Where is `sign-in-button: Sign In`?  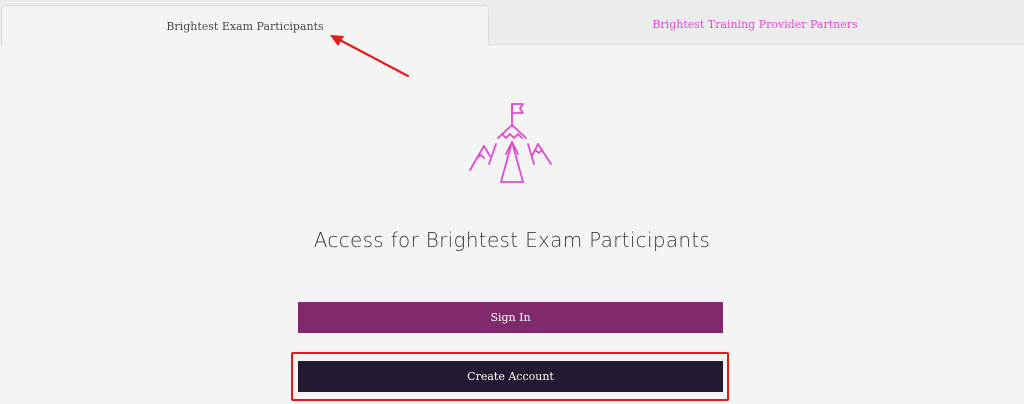
sign-in-button: Sign In is located at coordinates (510, 317).